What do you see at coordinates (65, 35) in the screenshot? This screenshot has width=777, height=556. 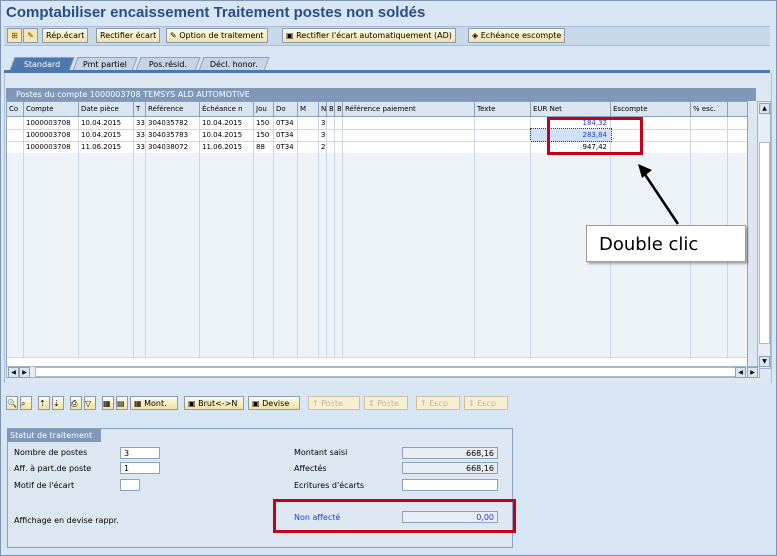 I see `rep-ecart-button: Rép.écart` at bounding box center [65, 35].